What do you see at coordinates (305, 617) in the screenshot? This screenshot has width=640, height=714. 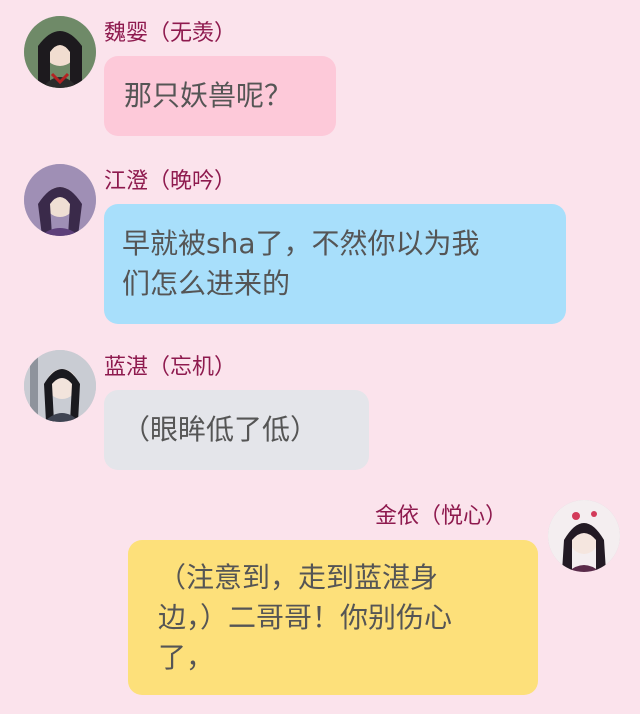 I see `message-text: 边，）二哥哥！你别伤心` at bounding box center [305, 617].